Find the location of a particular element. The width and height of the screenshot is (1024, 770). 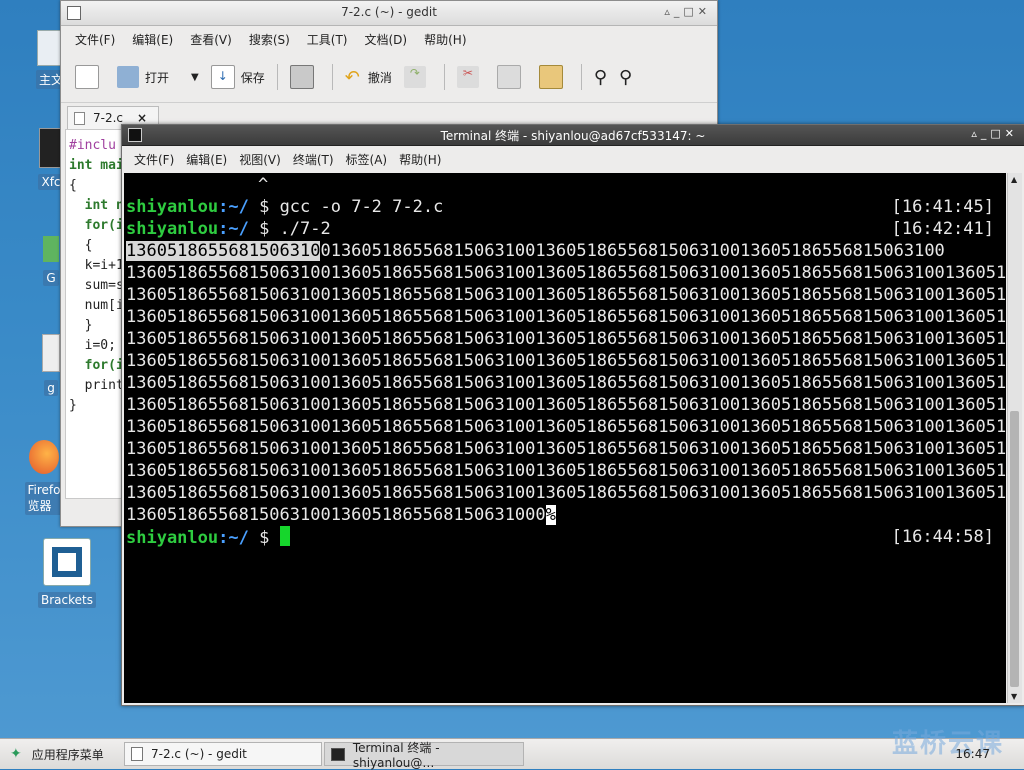

menu-documents: 文档(D) is located at coordinates (386, 39).